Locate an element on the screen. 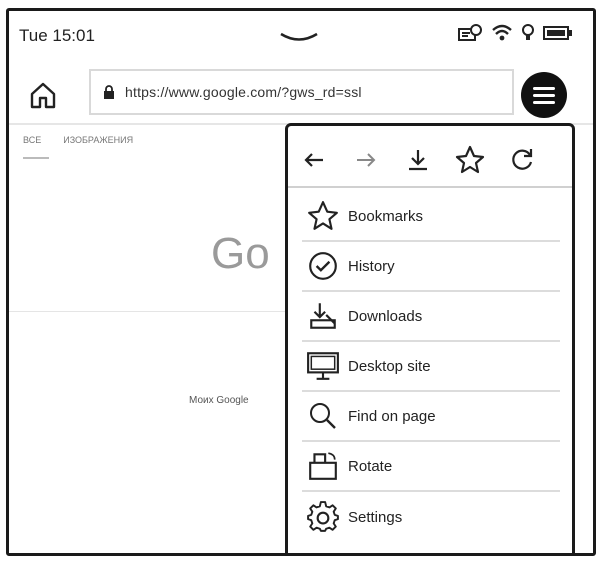  add-bookmark-button is located at coordinates (470, 160).